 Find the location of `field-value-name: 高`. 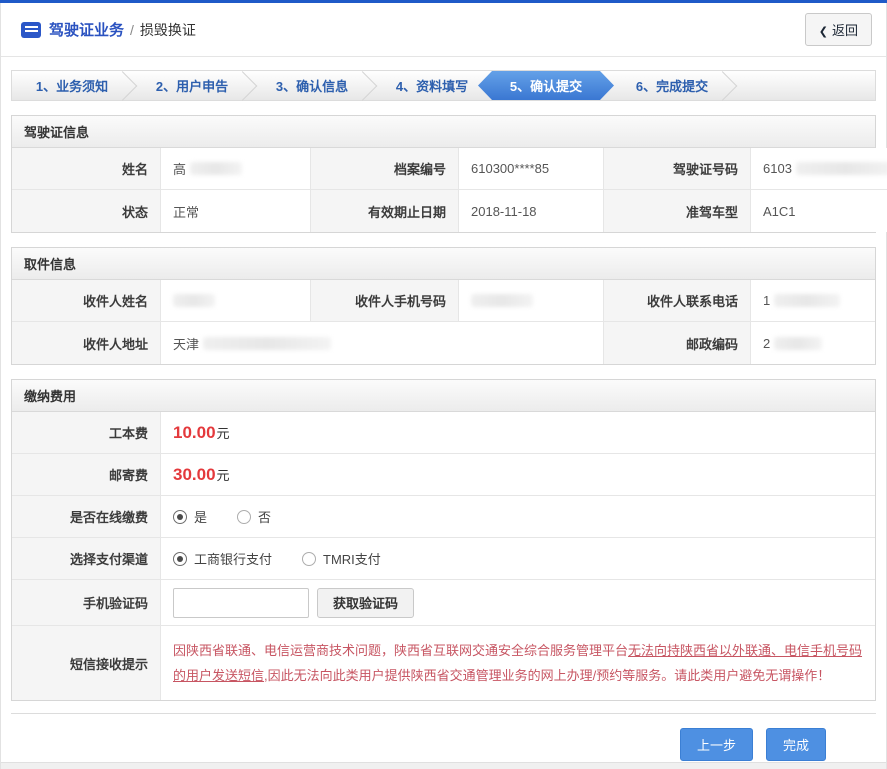

field-value-name: 高 is located at coordinates (236, 169).